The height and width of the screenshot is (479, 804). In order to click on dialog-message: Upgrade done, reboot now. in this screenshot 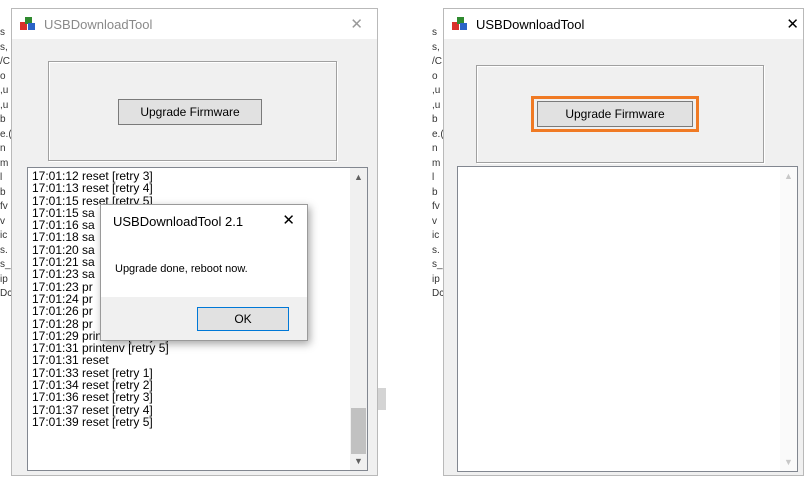, I will do `click(181, 269)`.